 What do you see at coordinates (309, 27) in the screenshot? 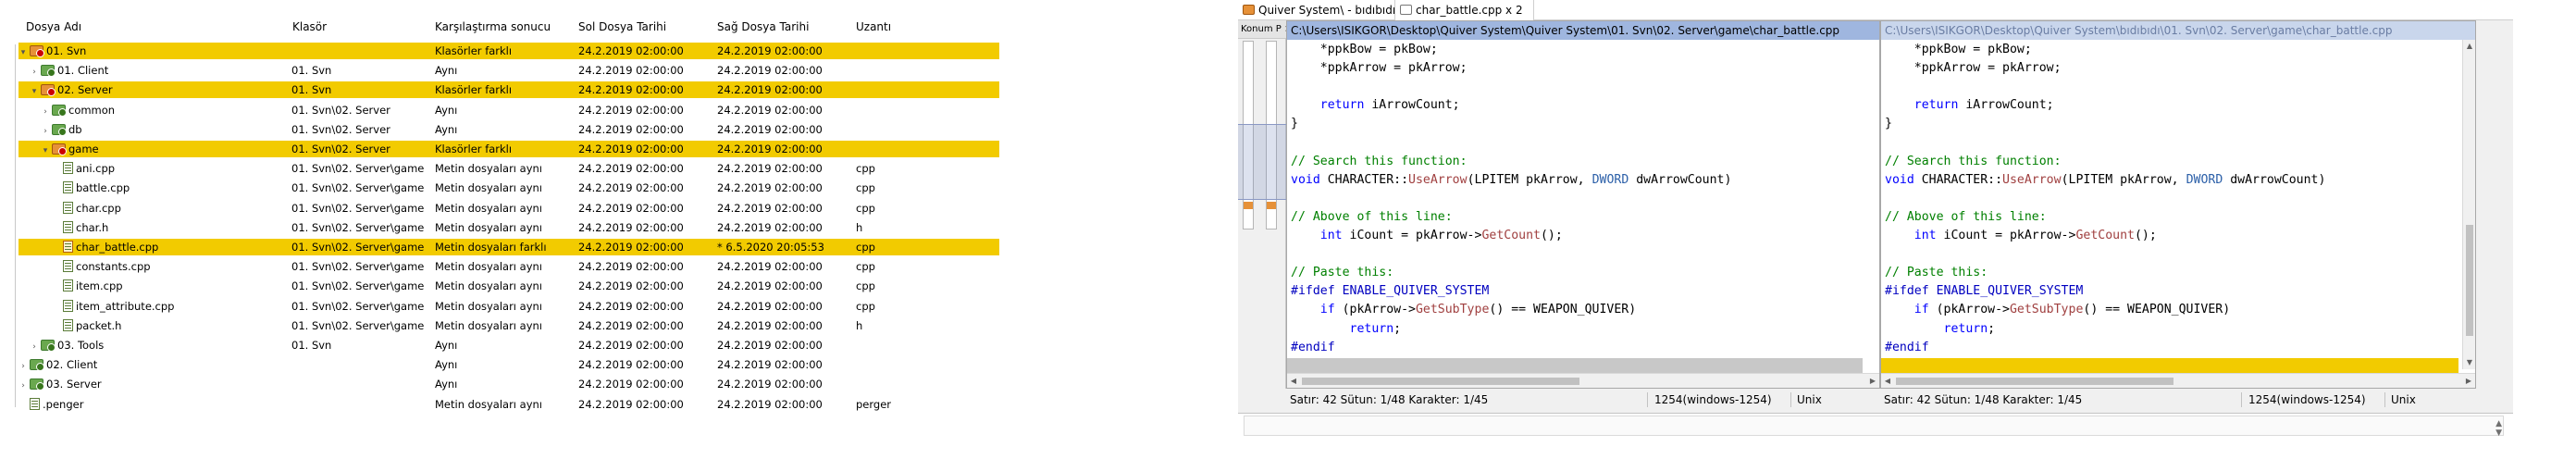
I see `column-header-folder: Klasör` at bounding box center [309, 27].